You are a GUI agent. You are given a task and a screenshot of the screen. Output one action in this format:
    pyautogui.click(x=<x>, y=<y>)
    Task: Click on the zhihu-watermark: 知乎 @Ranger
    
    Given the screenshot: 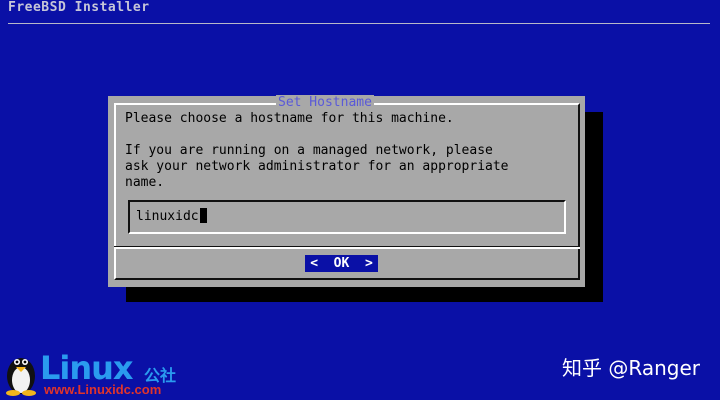 What is the action you would take?
    pyautogui.click(x=631, y=368)
    